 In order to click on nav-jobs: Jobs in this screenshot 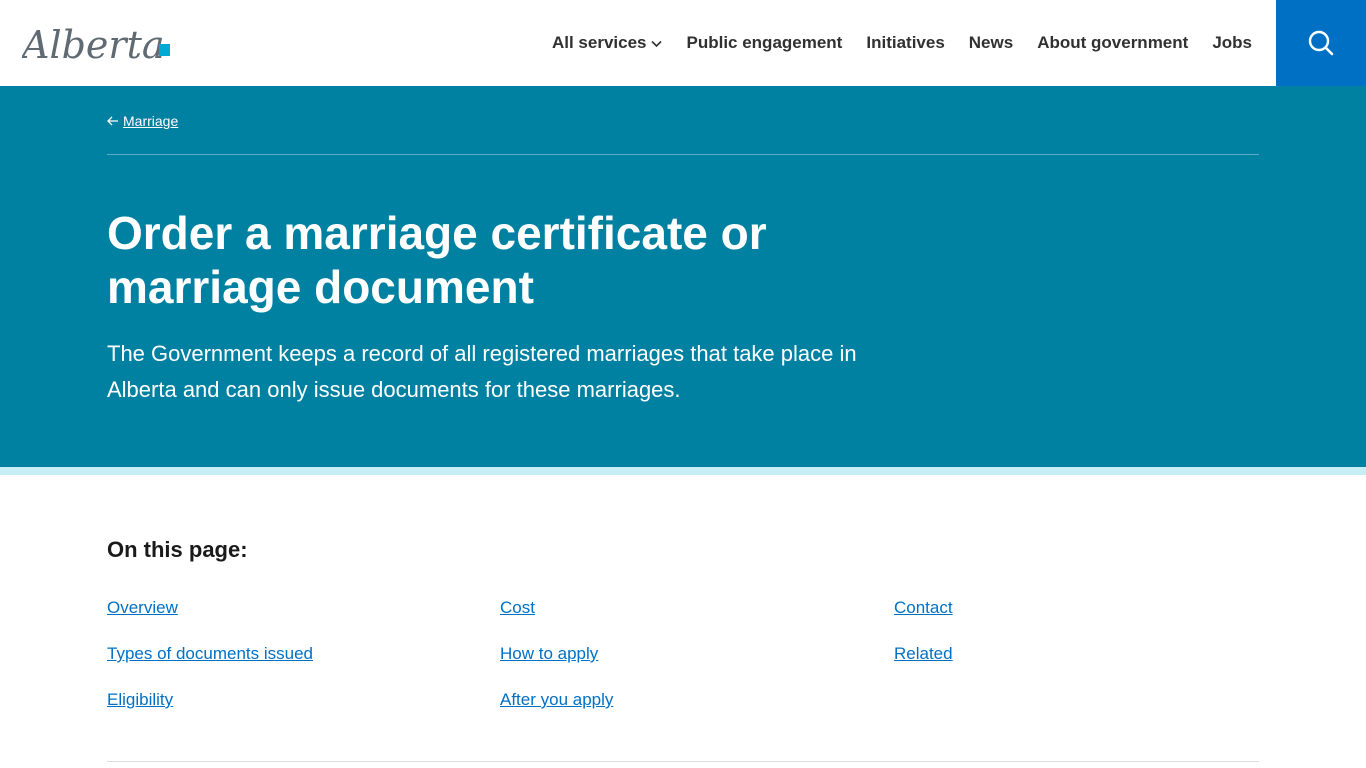, I will do `click(1232, 43)`.